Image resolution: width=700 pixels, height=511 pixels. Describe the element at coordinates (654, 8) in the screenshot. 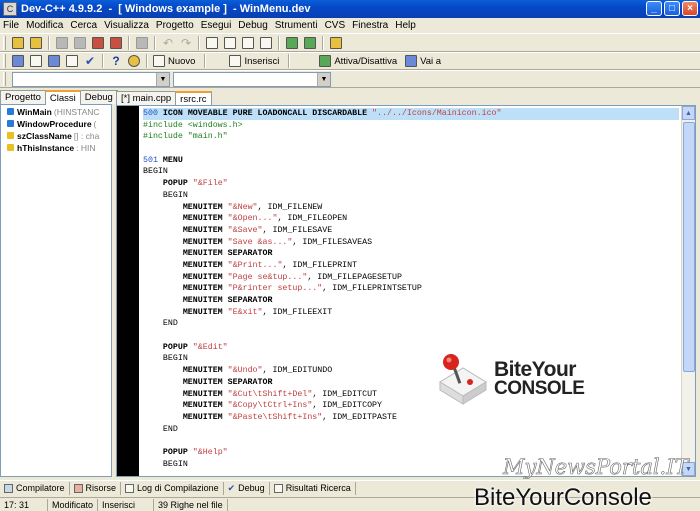

I see `minimize-button: _` at that location.